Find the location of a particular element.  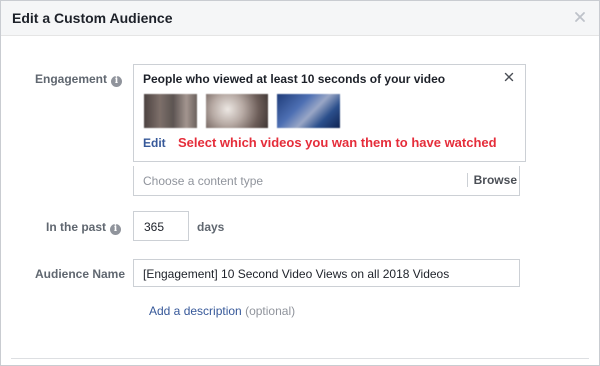

description-row: Add a description (optional) is located at coordinates (222, 311).